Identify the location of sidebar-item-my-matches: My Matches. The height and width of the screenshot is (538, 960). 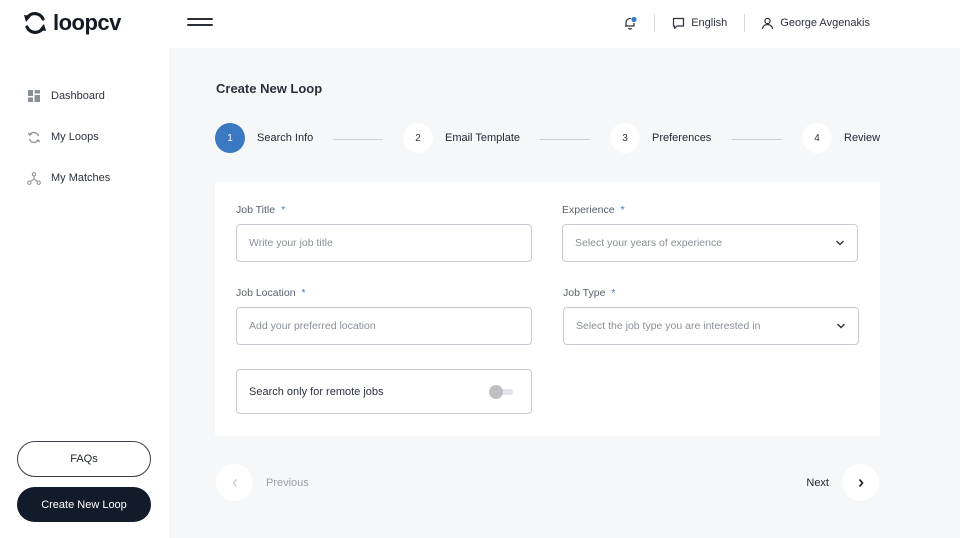
(68, 178).